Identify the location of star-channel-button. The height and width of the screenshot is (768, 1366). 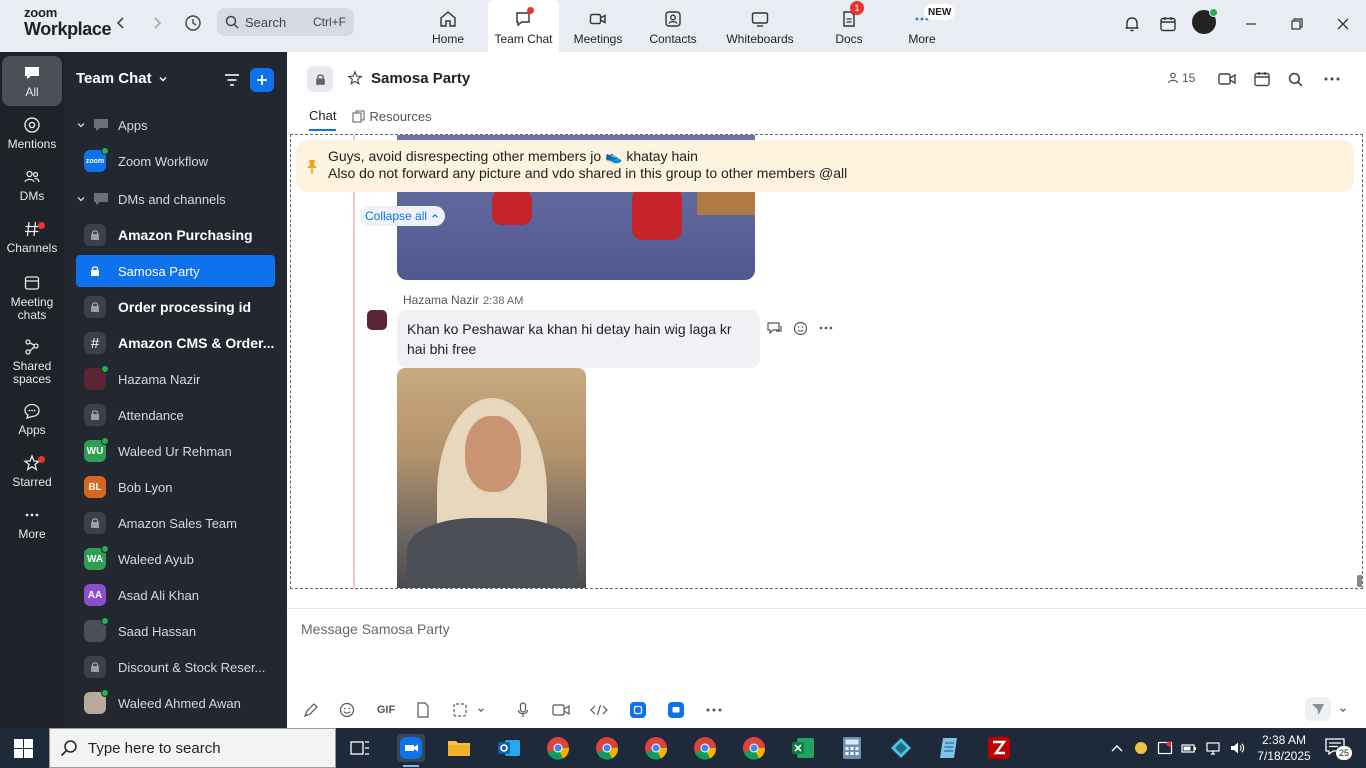
(355, 79).